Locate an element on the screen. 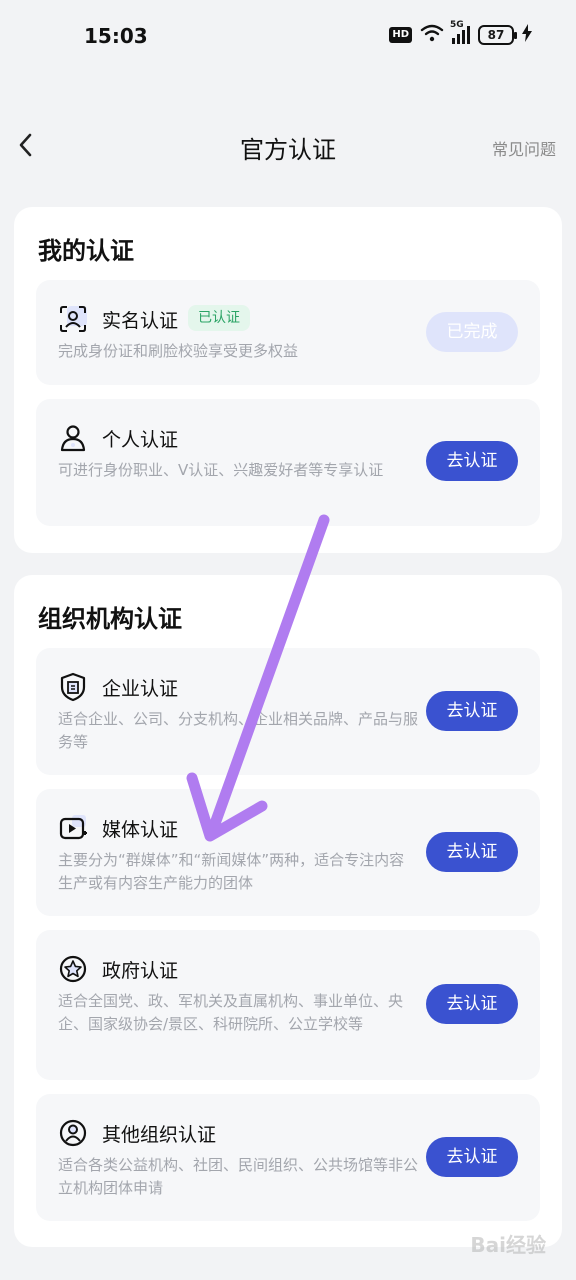 The image size is (576, 1280). item-title: 实名认证 is located at coordinates (140, 321).